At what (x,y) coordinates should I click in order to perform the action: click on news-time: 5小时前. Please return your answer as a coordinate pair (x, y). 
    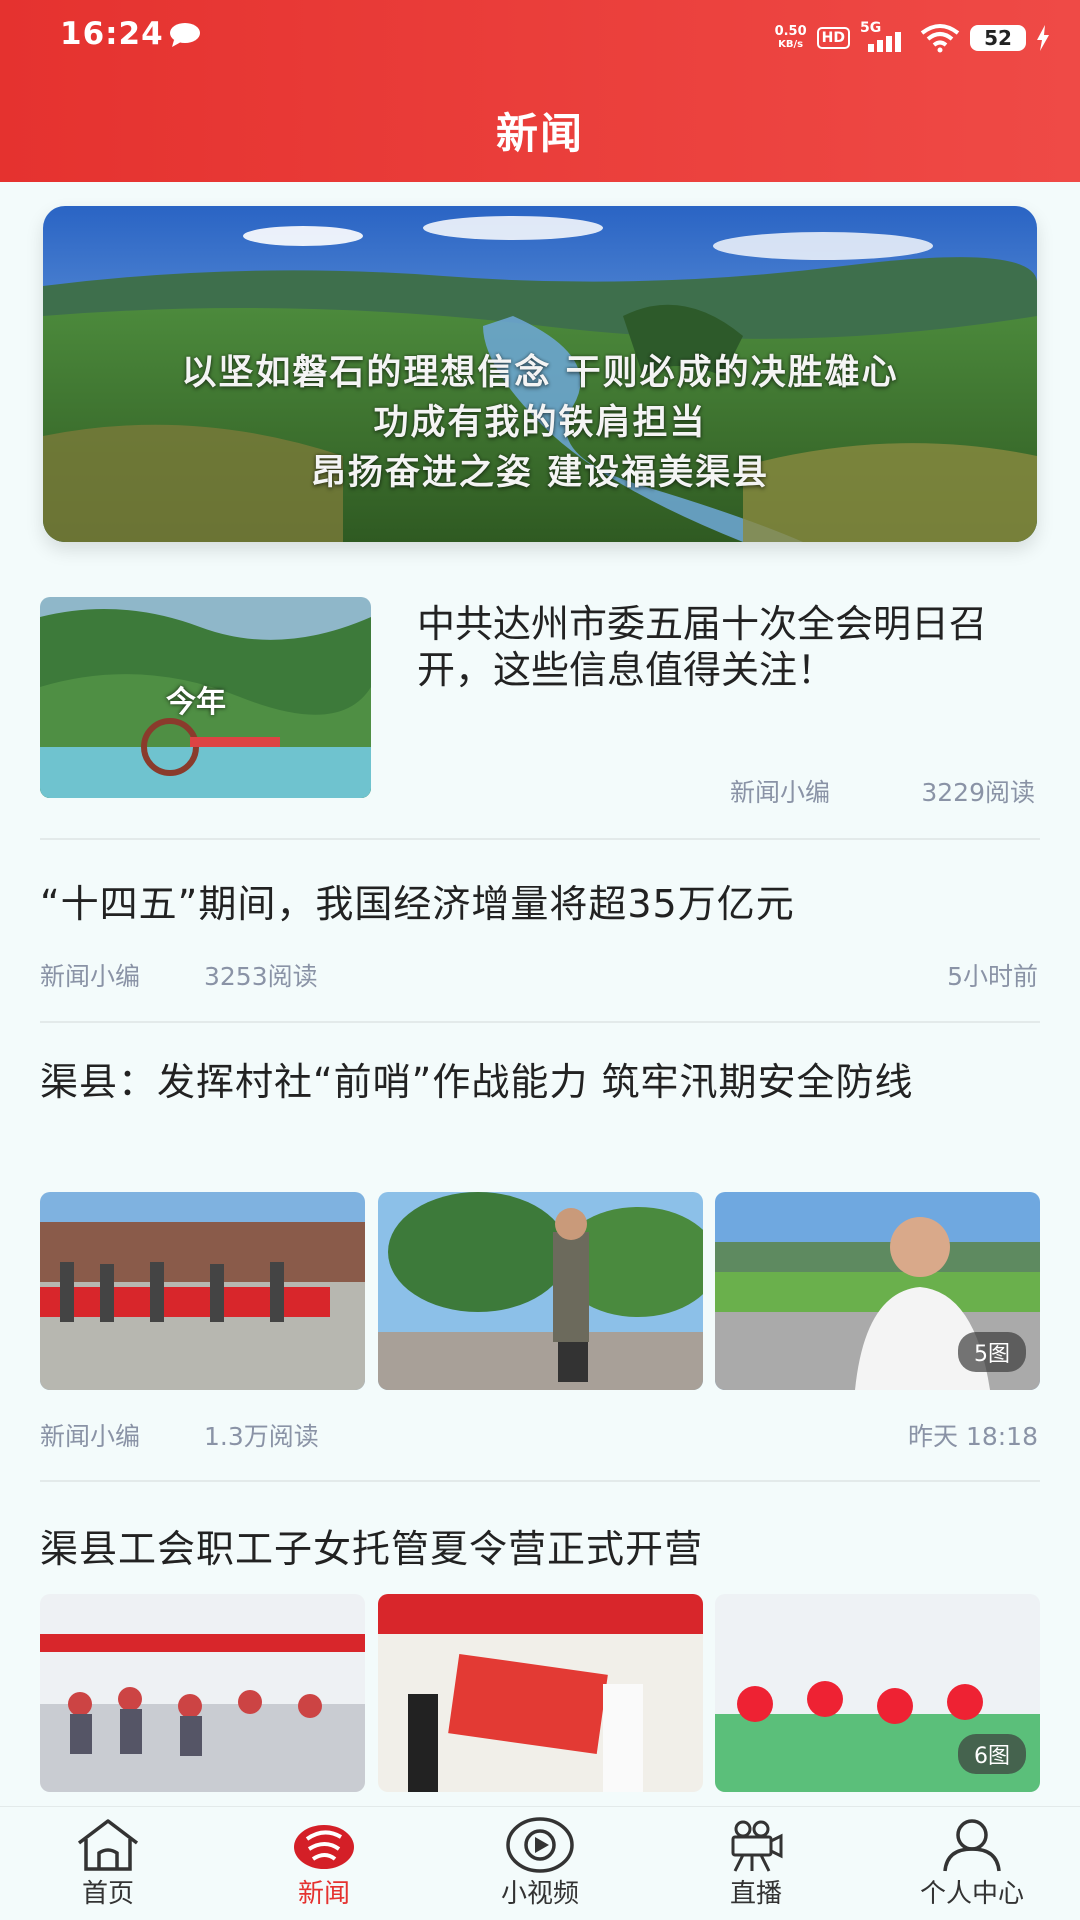
    Looking at the image, I should click on (992, 976).